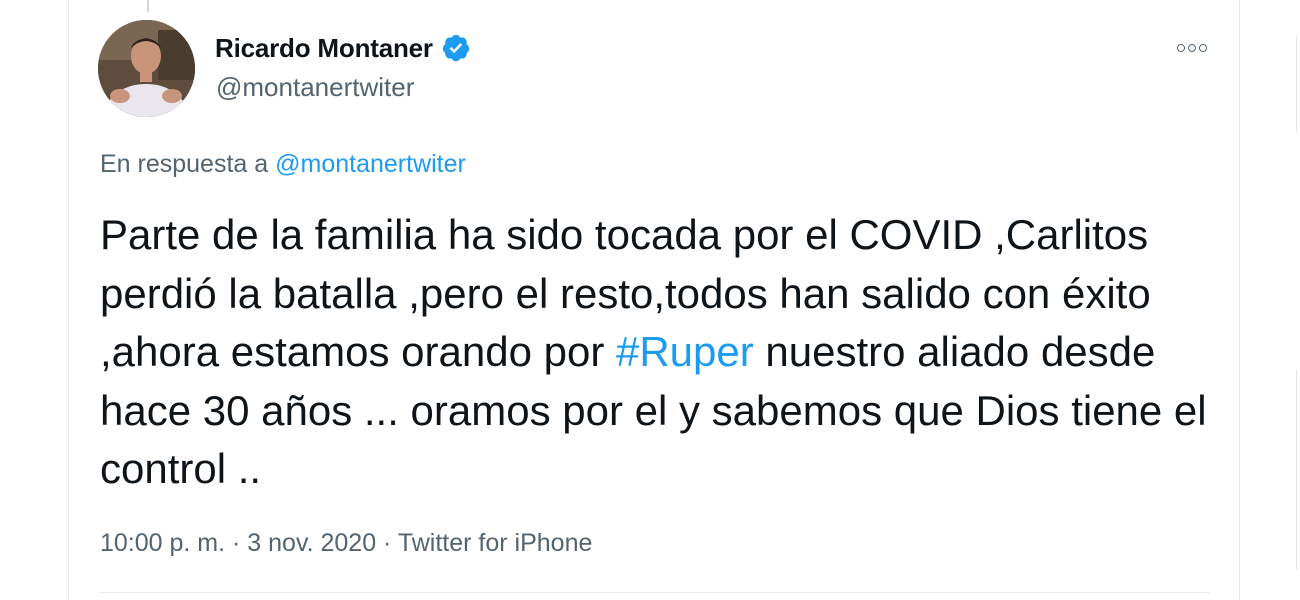 Image resolution: width=1300 pixels, height=600 pixels. What do you see at coordinates (324, 48) in the screenshot?
I see `author-display-name: Ricardo Montaner` at bounding box center [324, 48].